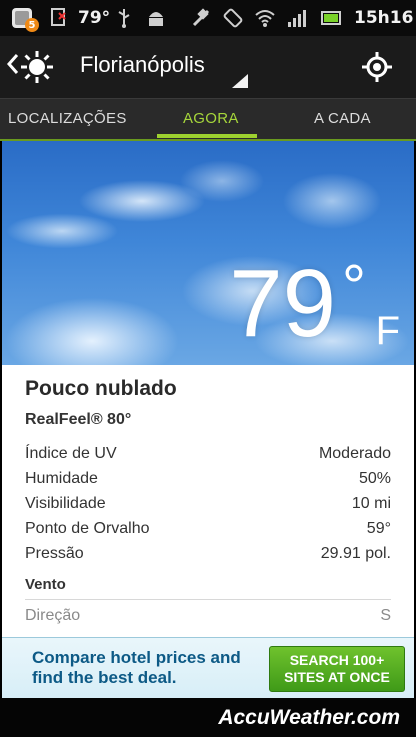 This screenshot has height=737, width=416. Describe the element at coordinates (208, 618) in the screenshot. I see `wind-row: Direção S` at that location.